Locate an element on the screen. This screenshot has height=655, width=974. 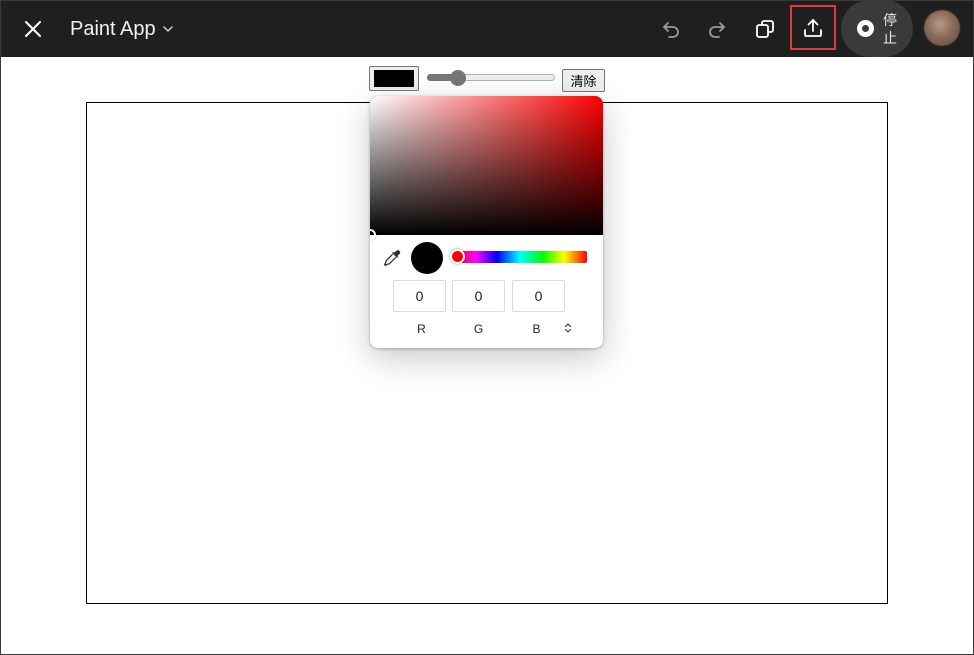
share-icon is located at coordinates (813, 27).